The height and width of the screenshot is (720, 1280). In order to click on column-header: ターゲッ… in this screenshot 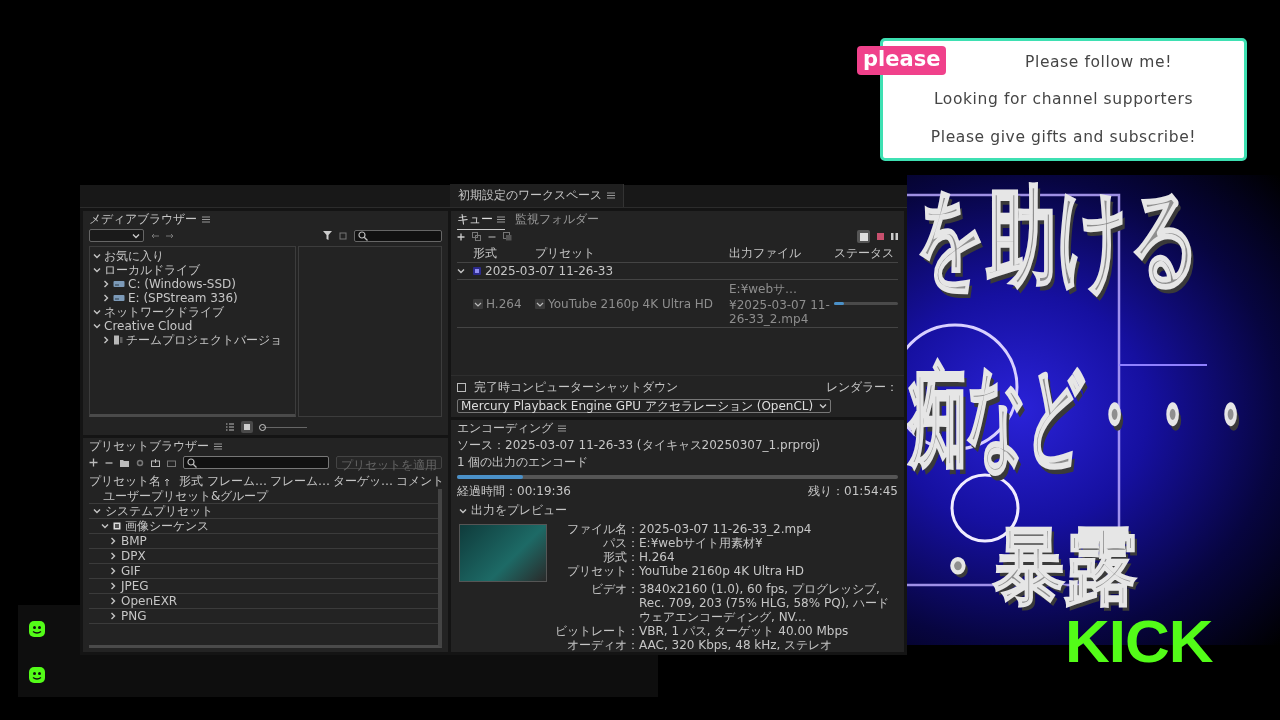, I will do `click(363, 481)`.